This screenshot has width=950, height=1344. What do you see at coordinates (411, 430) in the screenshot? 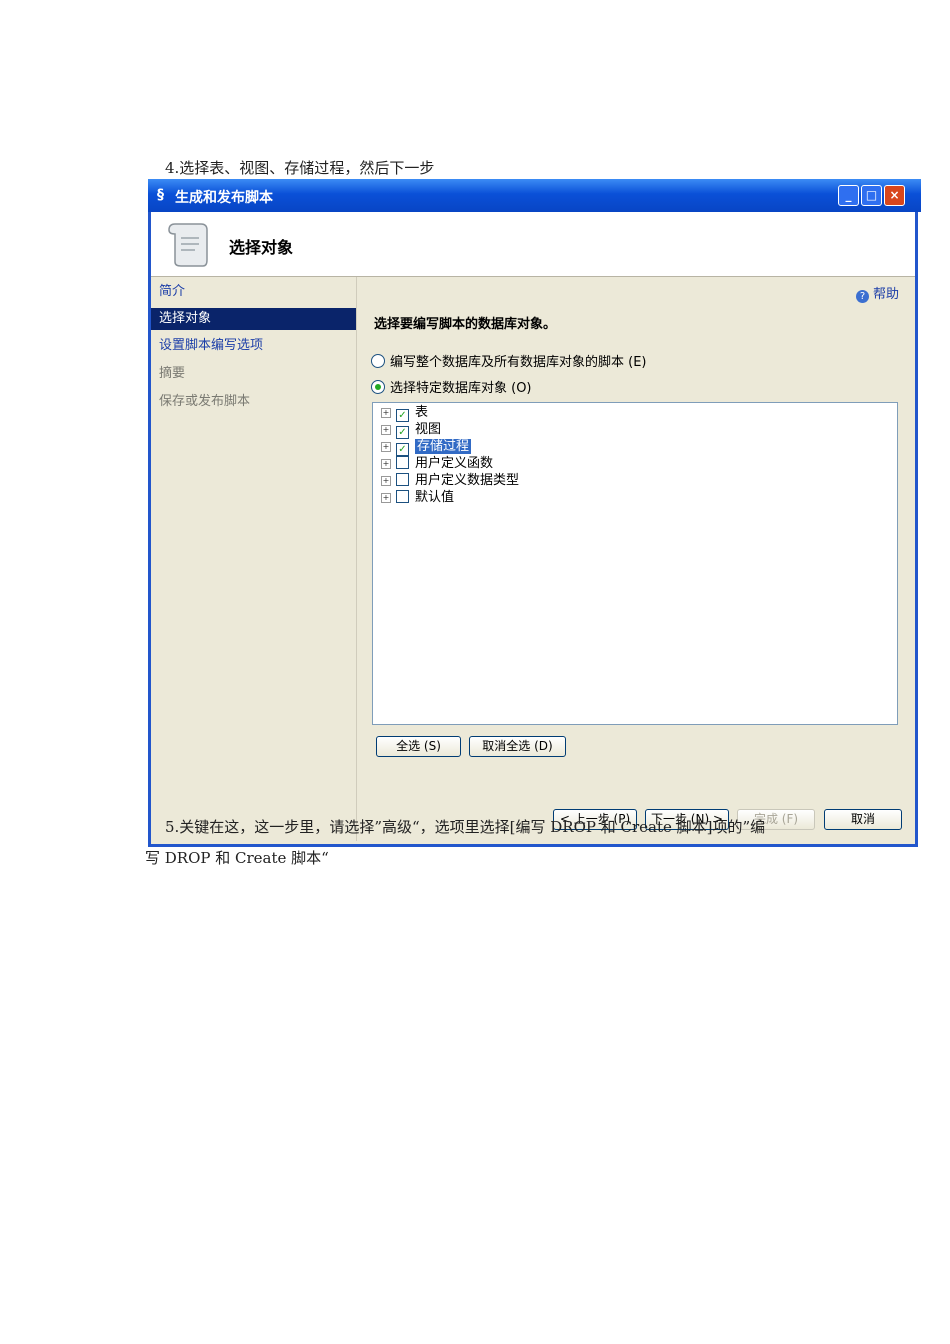
I see `tree-item-views: + ✓ 视图` at bounding box center [411, 430].